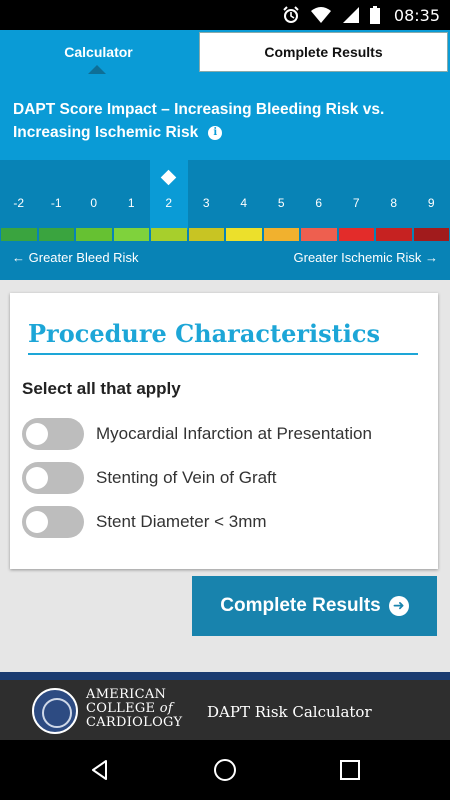  Describe the element at coordinates (169, 195) in the screenshot. I see `score-cell: 2` at that location.